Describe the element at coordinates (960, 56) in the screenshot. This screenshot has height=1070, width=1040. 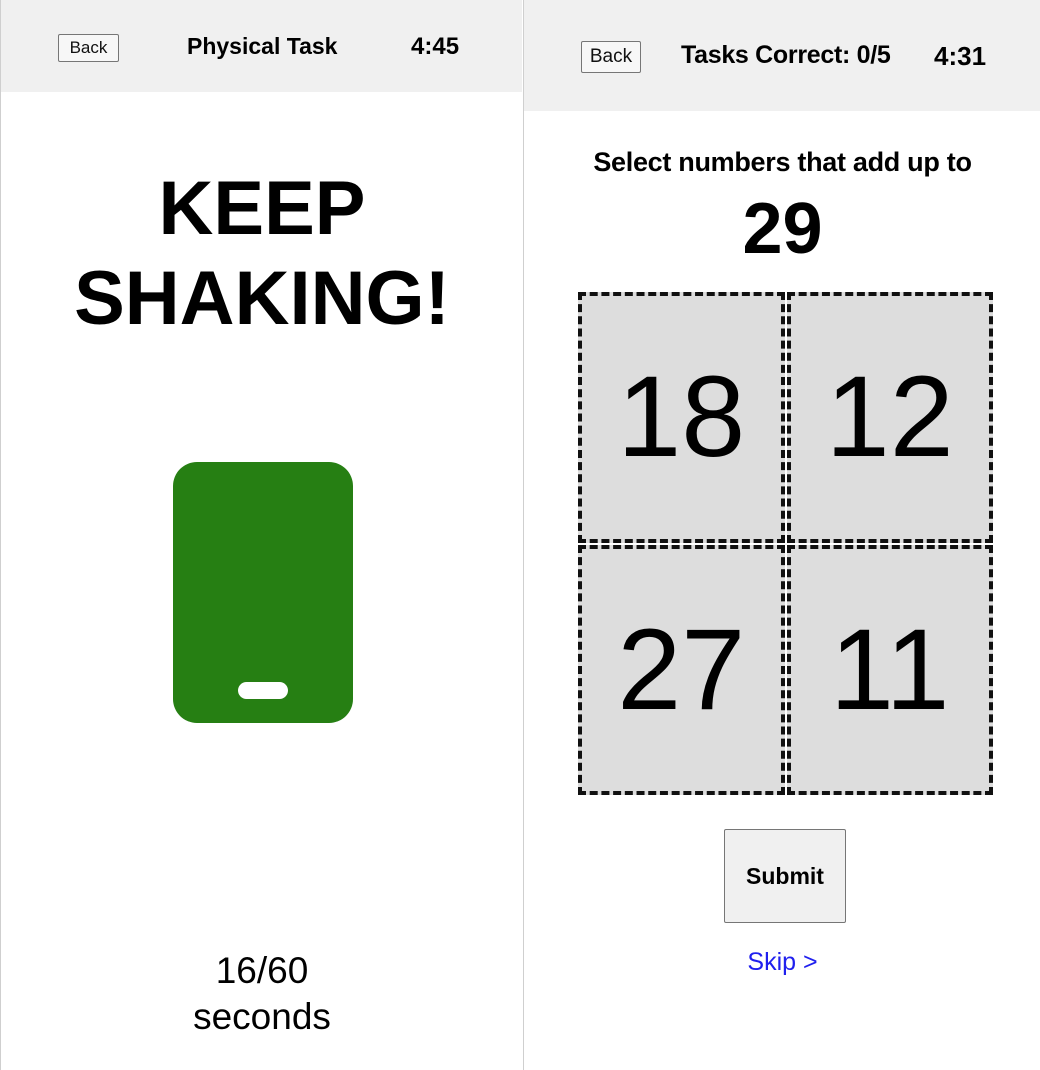
I see `countdown-timer: 4:31` at that location.